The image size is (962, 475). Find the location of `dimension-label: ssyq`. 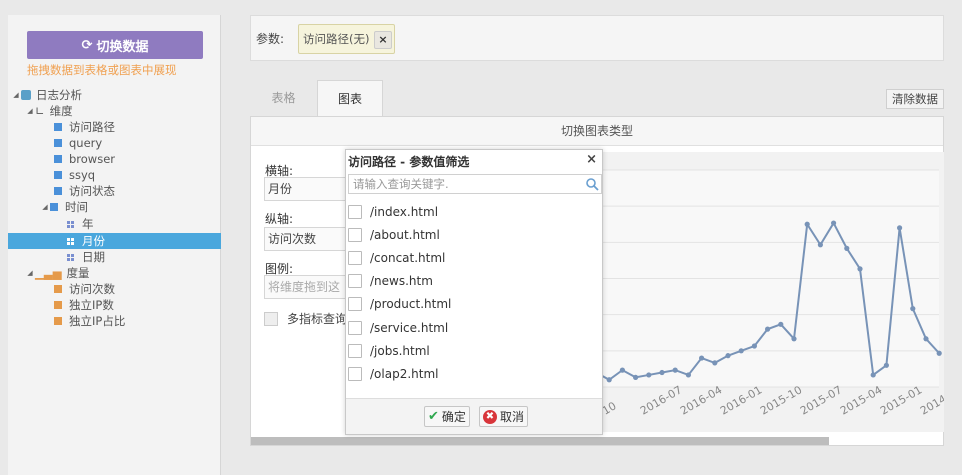

dimension-label: ssyq is located at coordinates (82, 175).